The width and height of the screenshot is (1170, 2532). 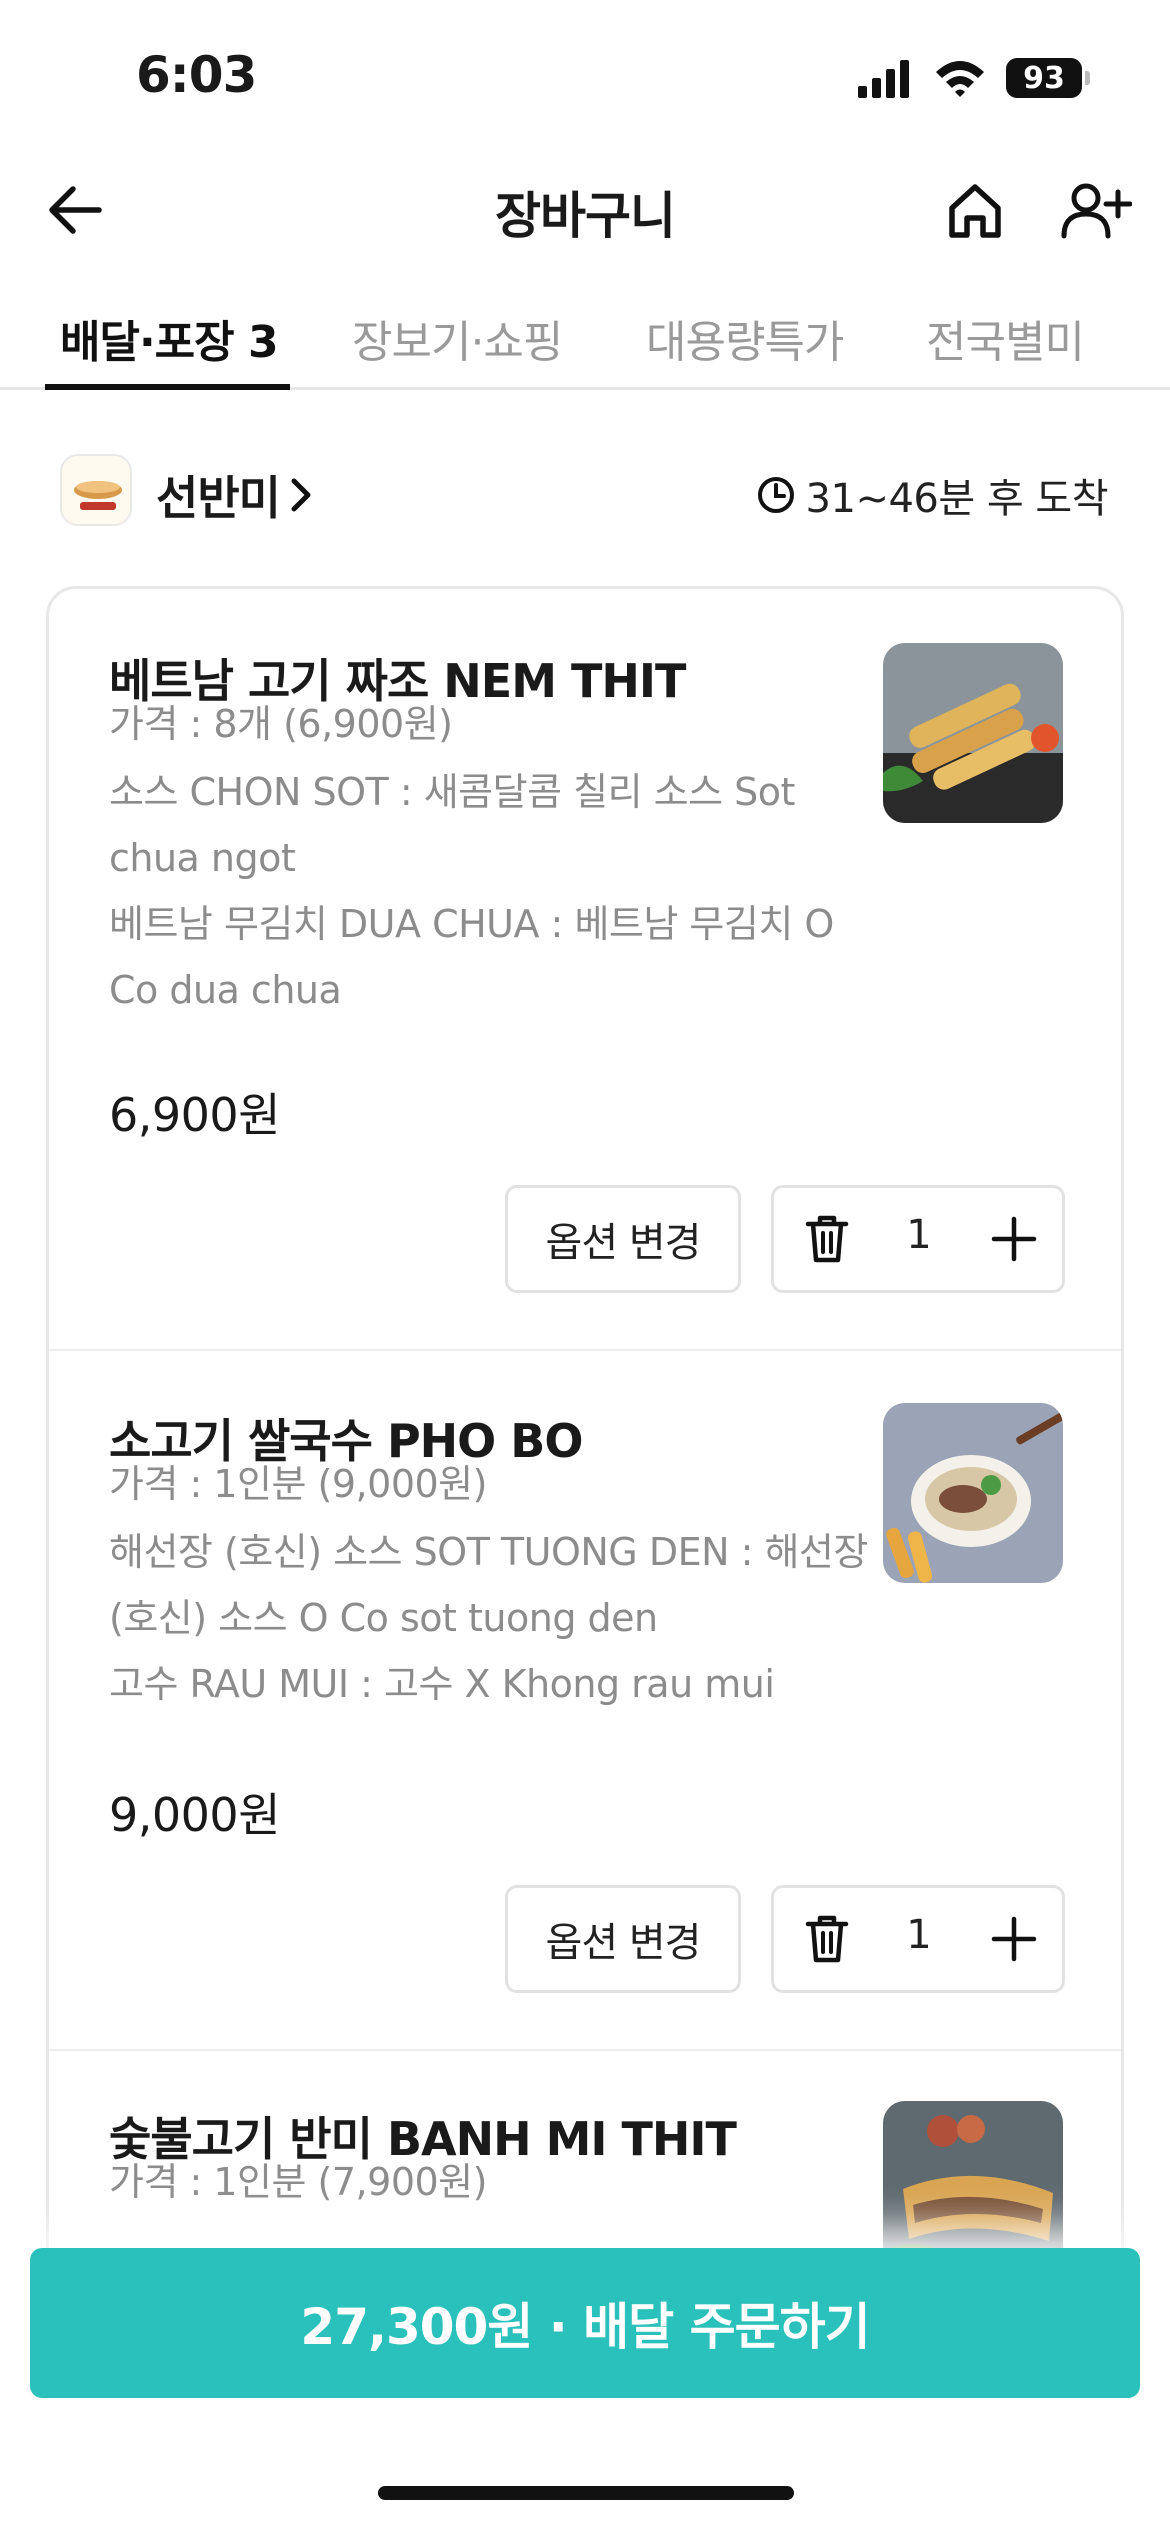 I want to click on store-link: 선반미, so click(x=235, y=495).